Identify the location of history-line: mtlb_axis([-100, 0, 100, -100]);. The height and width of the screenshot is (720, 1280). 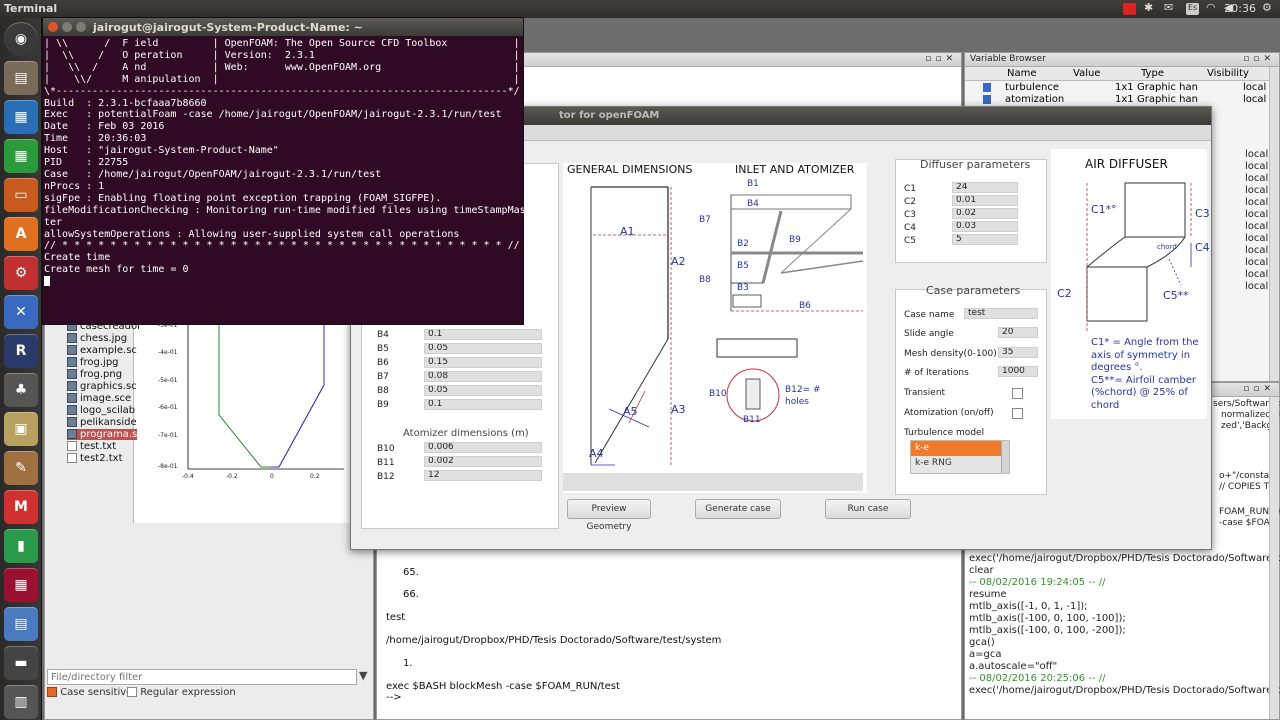
(1047, 618).